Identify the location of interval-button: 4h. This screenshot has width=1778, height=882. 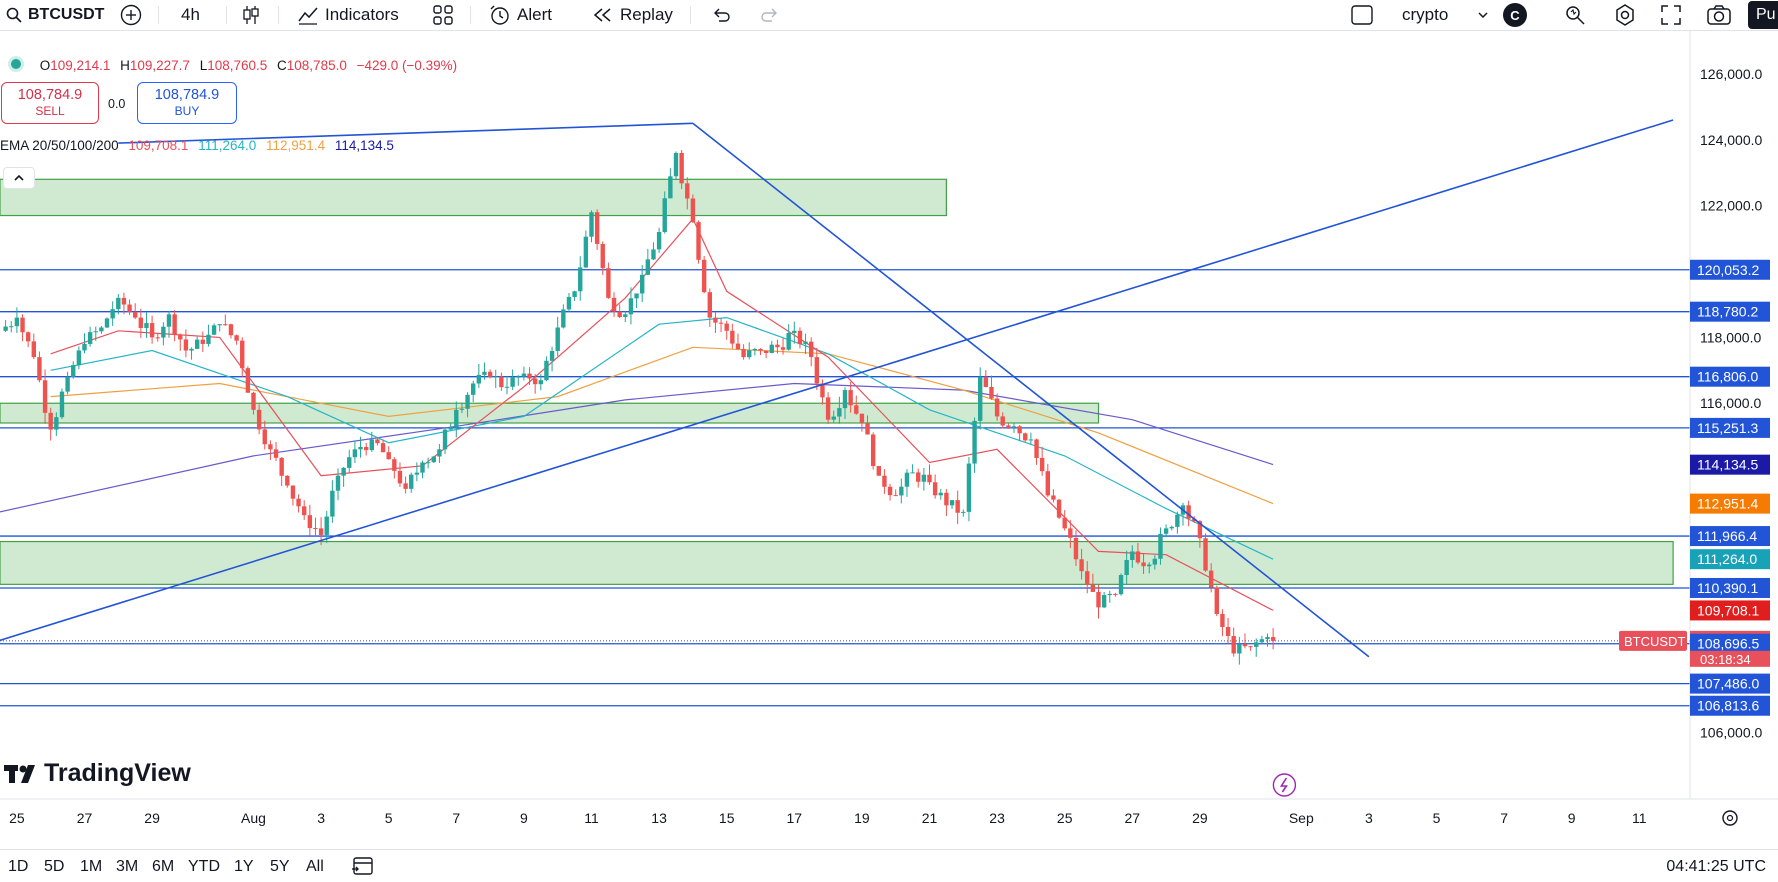
(190, 15).